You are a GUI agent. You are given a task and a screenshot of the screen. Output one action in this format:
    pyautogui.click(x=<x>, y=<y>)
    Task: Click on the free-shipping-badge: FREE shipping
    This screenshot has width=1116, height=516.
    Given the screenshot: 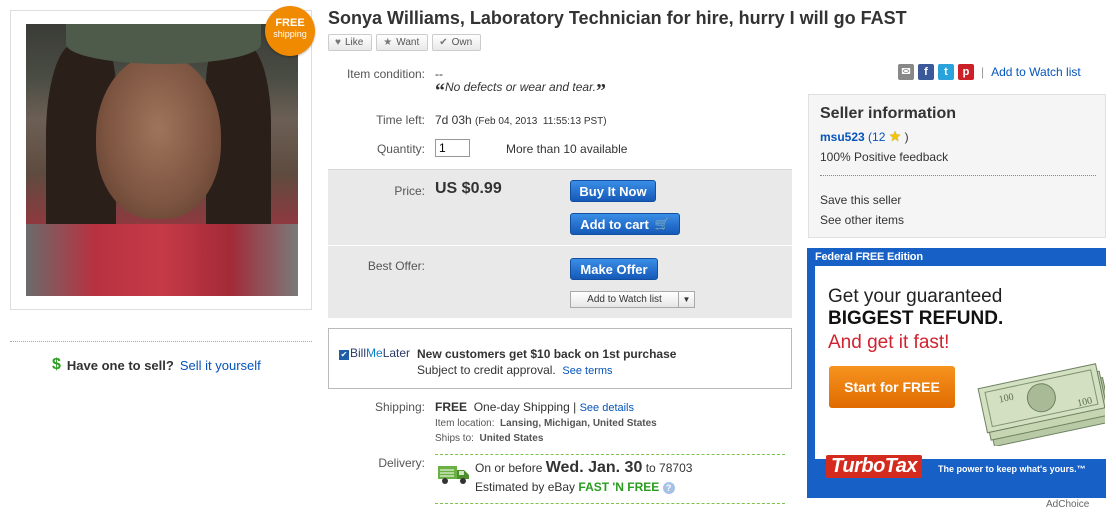 What is the action you would take?
    pyautogui.click(x=290, y=31)
    